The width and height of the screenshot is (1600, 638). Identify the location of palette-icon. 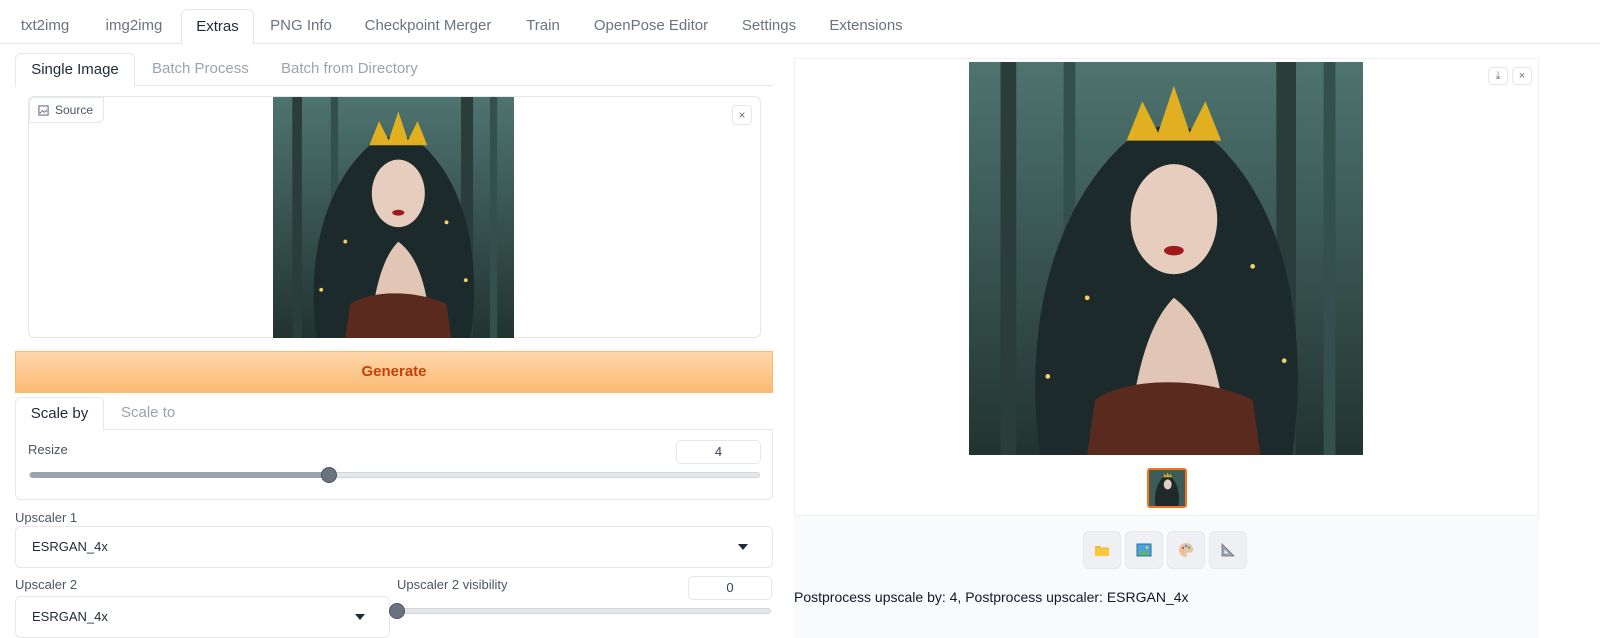
(1186, 550).